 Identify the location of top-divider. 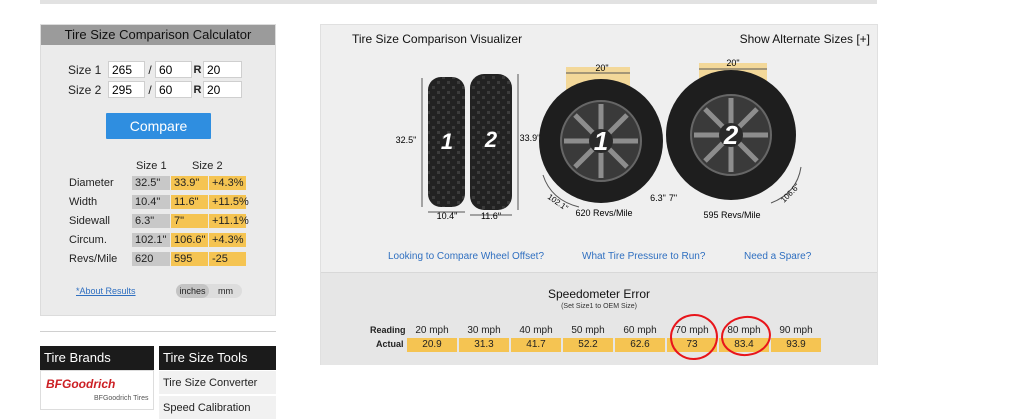
(458, 2).